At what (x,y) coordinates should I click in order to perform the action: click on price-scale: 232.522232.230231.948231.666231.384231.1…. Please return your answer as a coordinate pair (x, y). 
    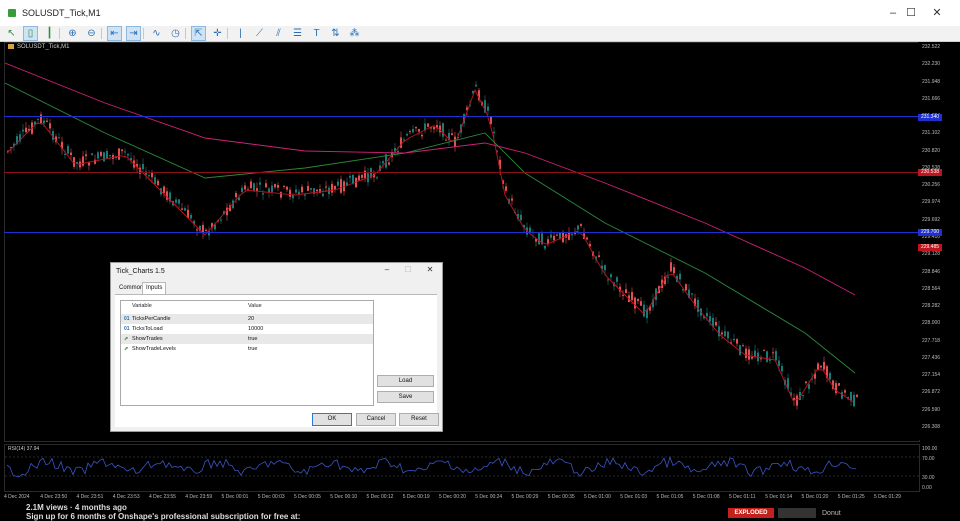
    Looking at the image, I should click on (938, 241).